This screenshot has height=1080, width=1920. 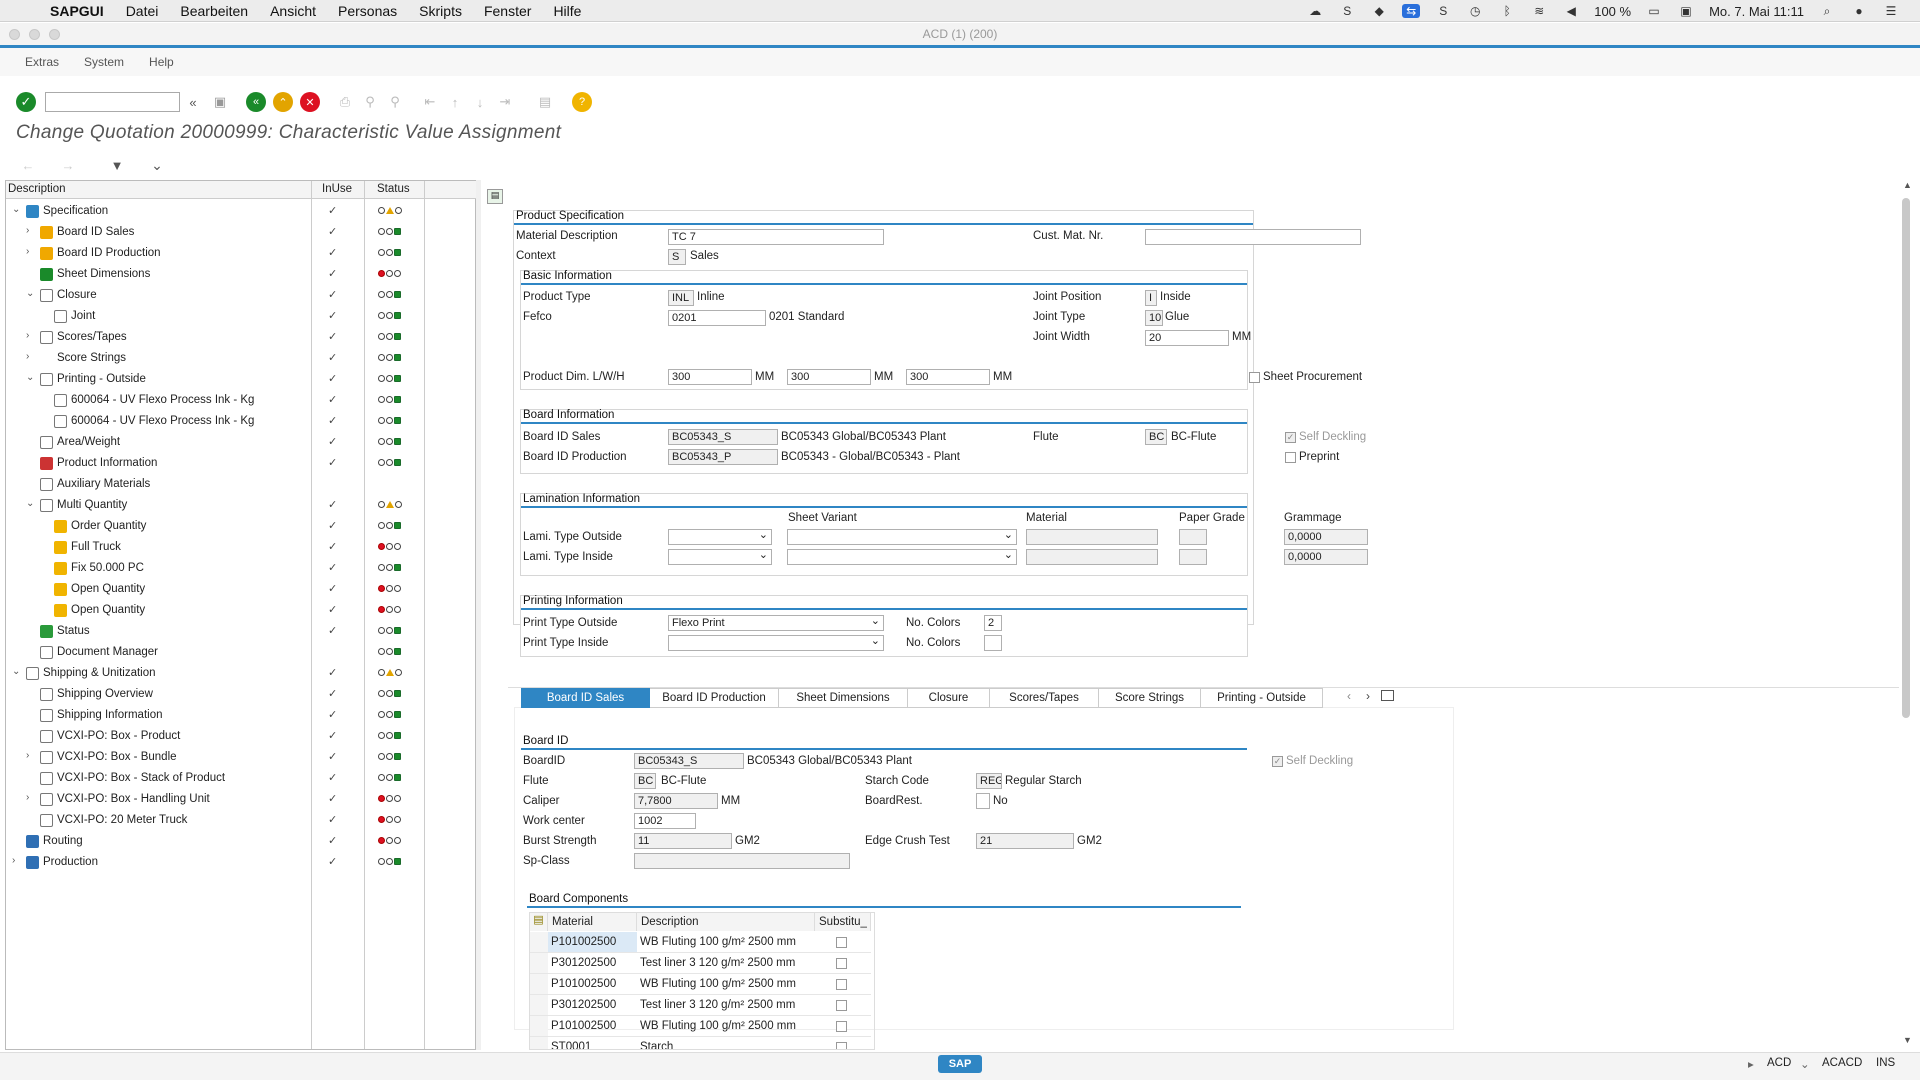 What do you see at coordinates (1326, 557) in the screenshot?
I see `grammage-inside-input: 0,0000` at bounding box center [1326, 557].